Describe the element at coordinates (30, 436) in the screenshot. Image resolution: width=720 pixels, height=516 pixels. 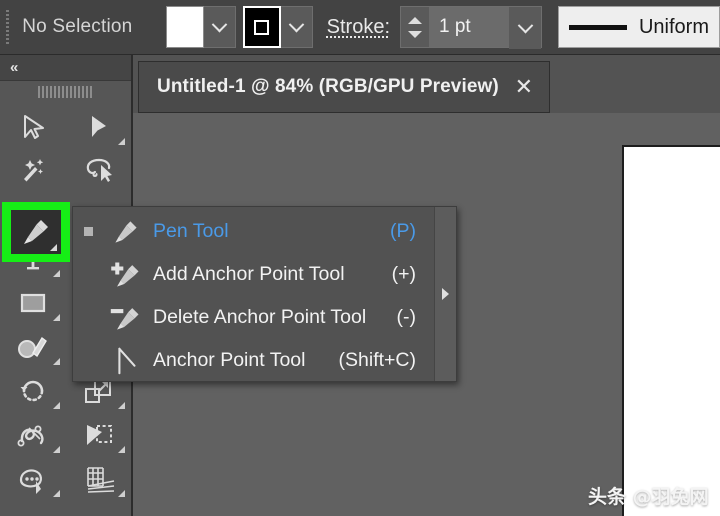
I see `width-warp-icon` at that location.